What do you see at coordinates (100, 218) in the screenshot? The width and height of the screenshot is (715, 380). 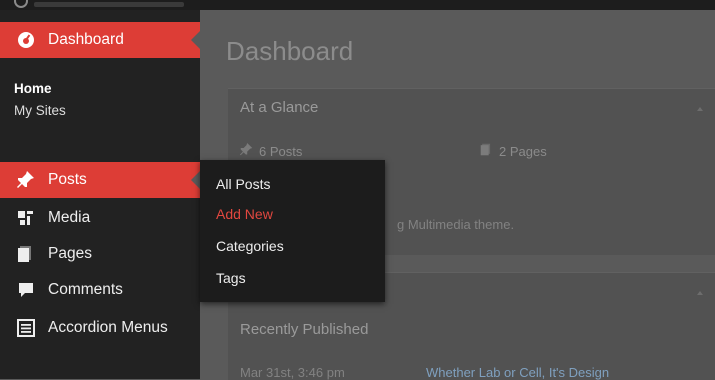 I see `menu-media: Media` at bounding box center [100, 218].